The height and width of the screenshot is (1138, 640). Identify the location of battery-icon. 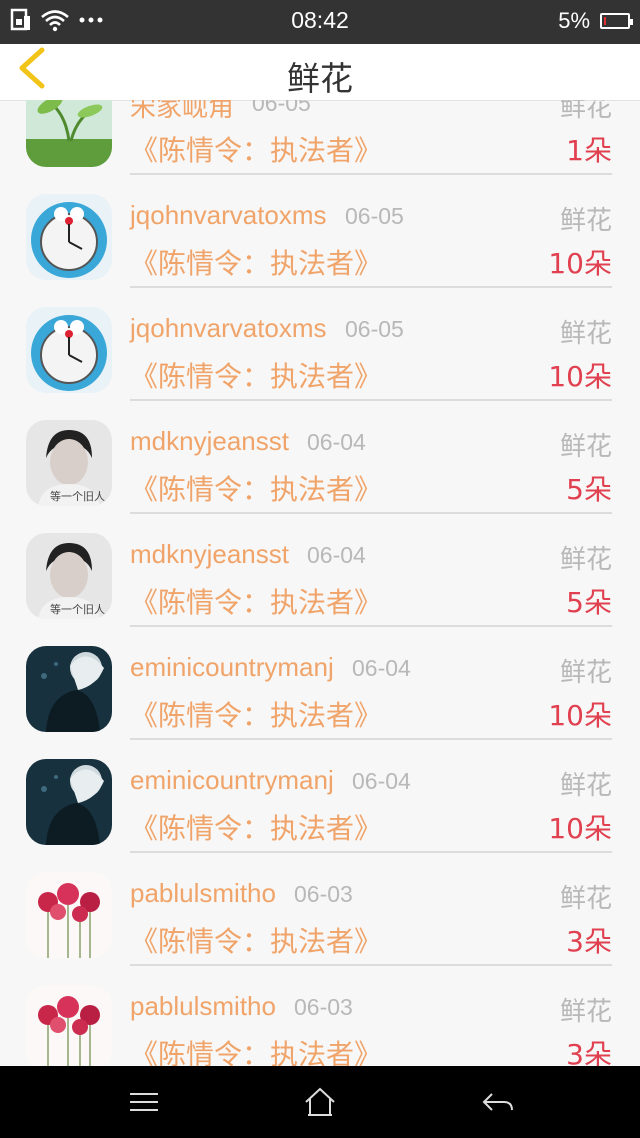
(616, 21).